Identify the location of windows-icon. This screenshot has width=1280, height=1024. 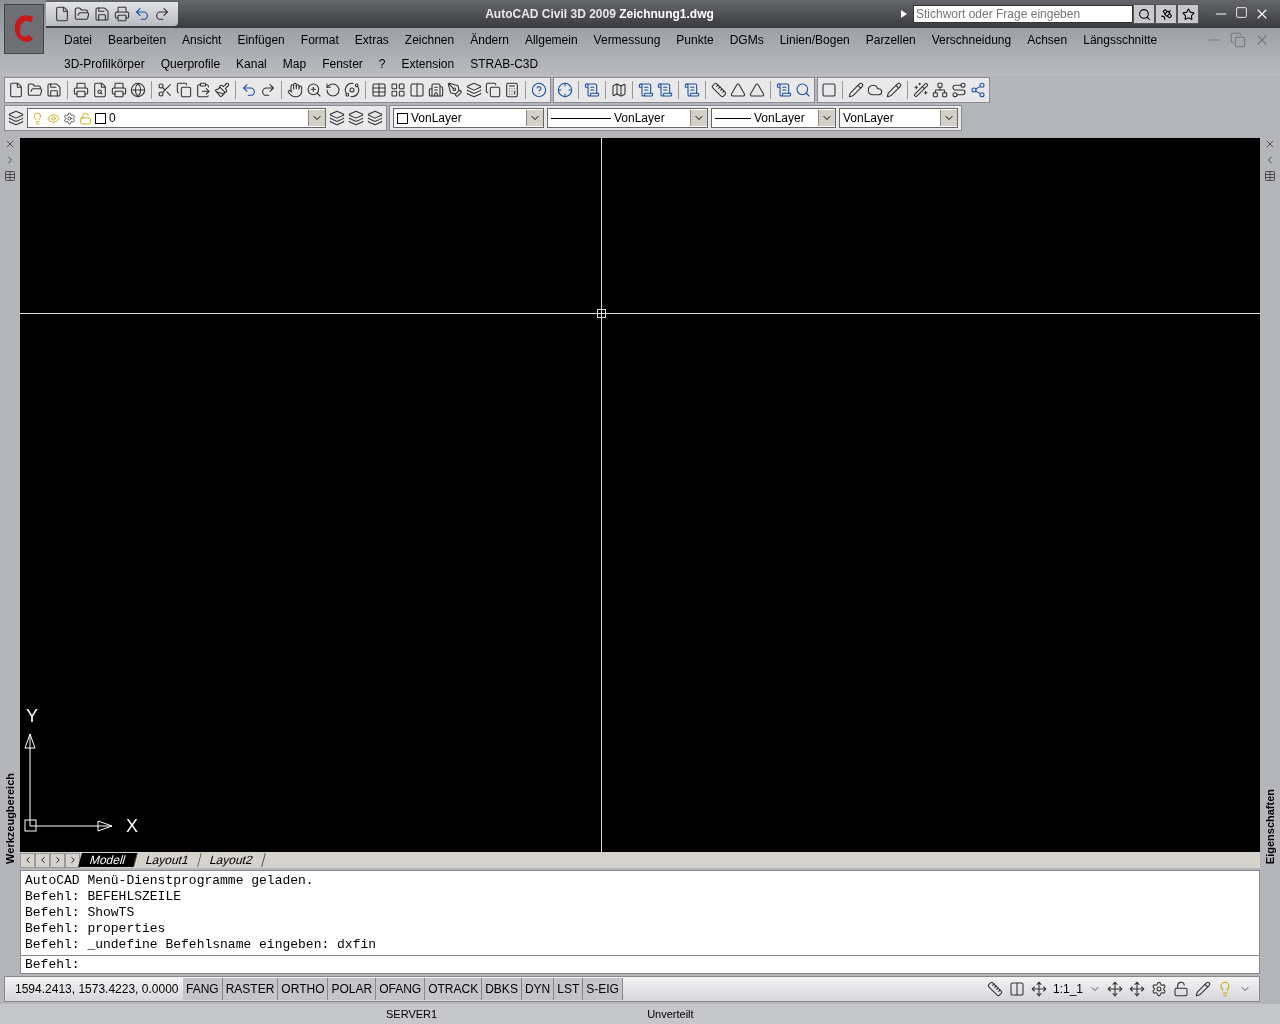
(829, 90).